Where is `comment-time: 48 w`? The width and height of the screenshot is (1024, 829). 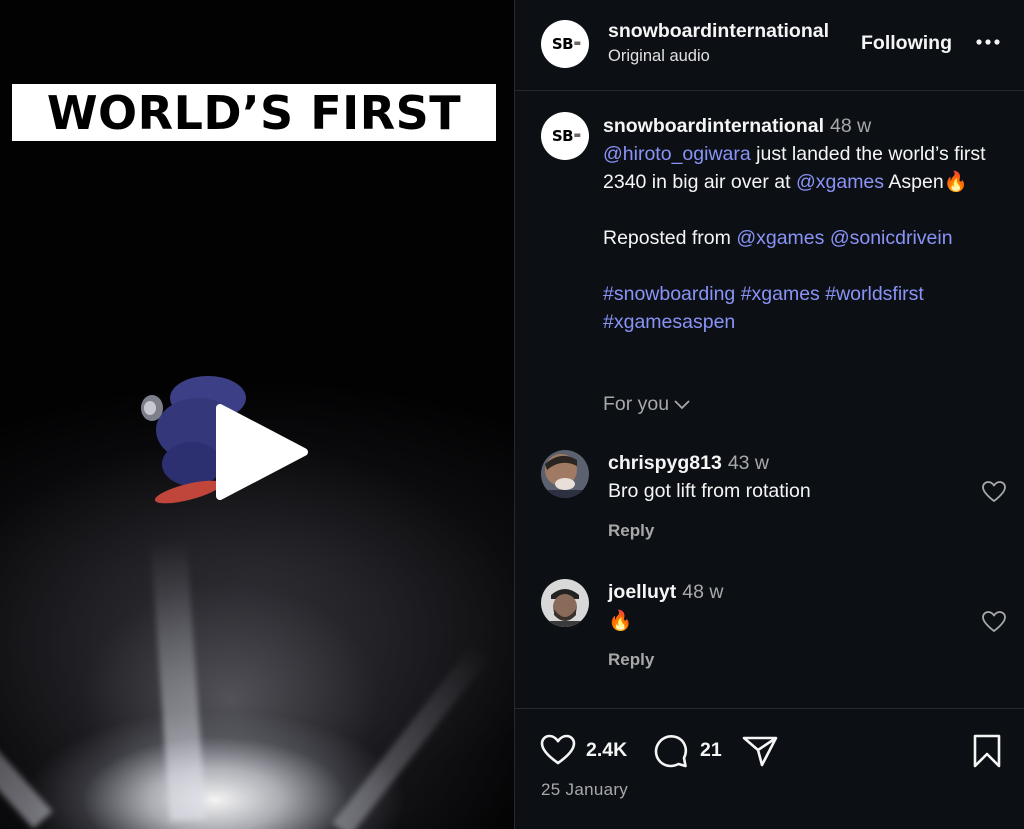 comment-time: 48 w is located at coordinates (703, 592).